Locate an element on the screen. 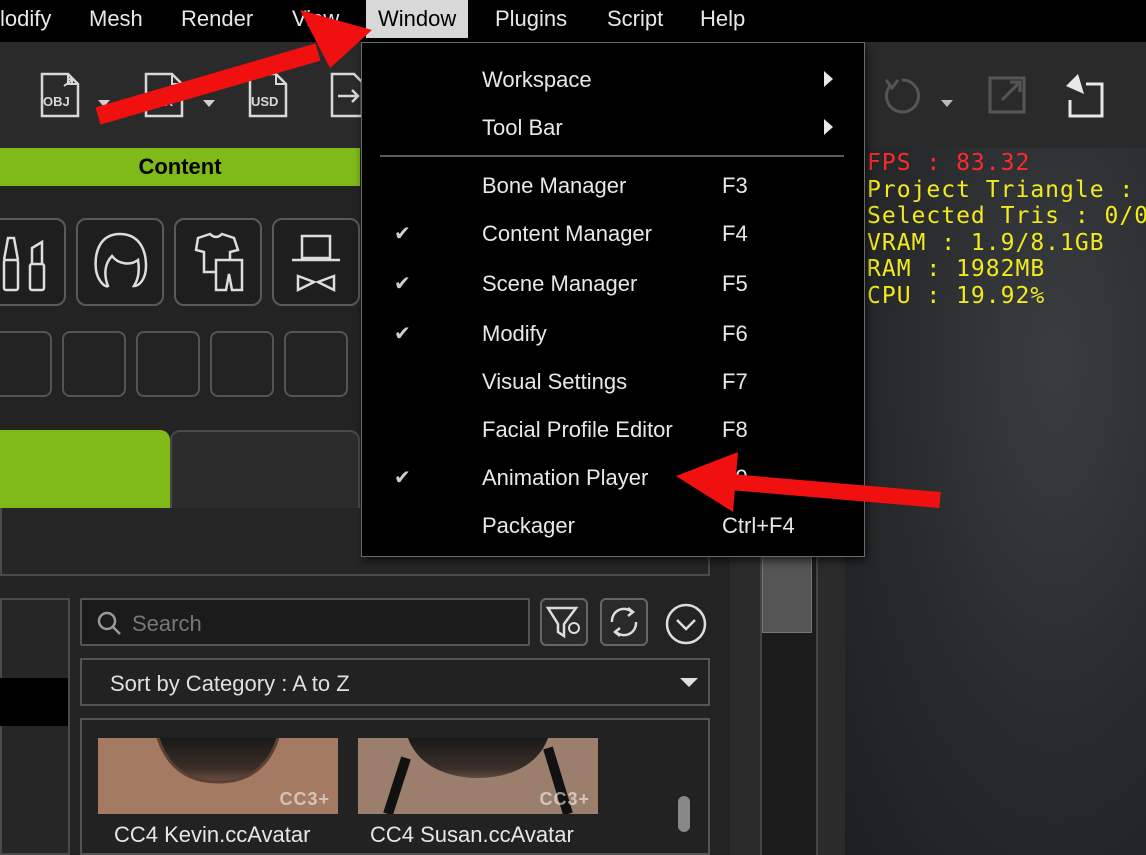 This screenshot has height=855, width=1146. category-accessories is located at coordinates (316, 262).